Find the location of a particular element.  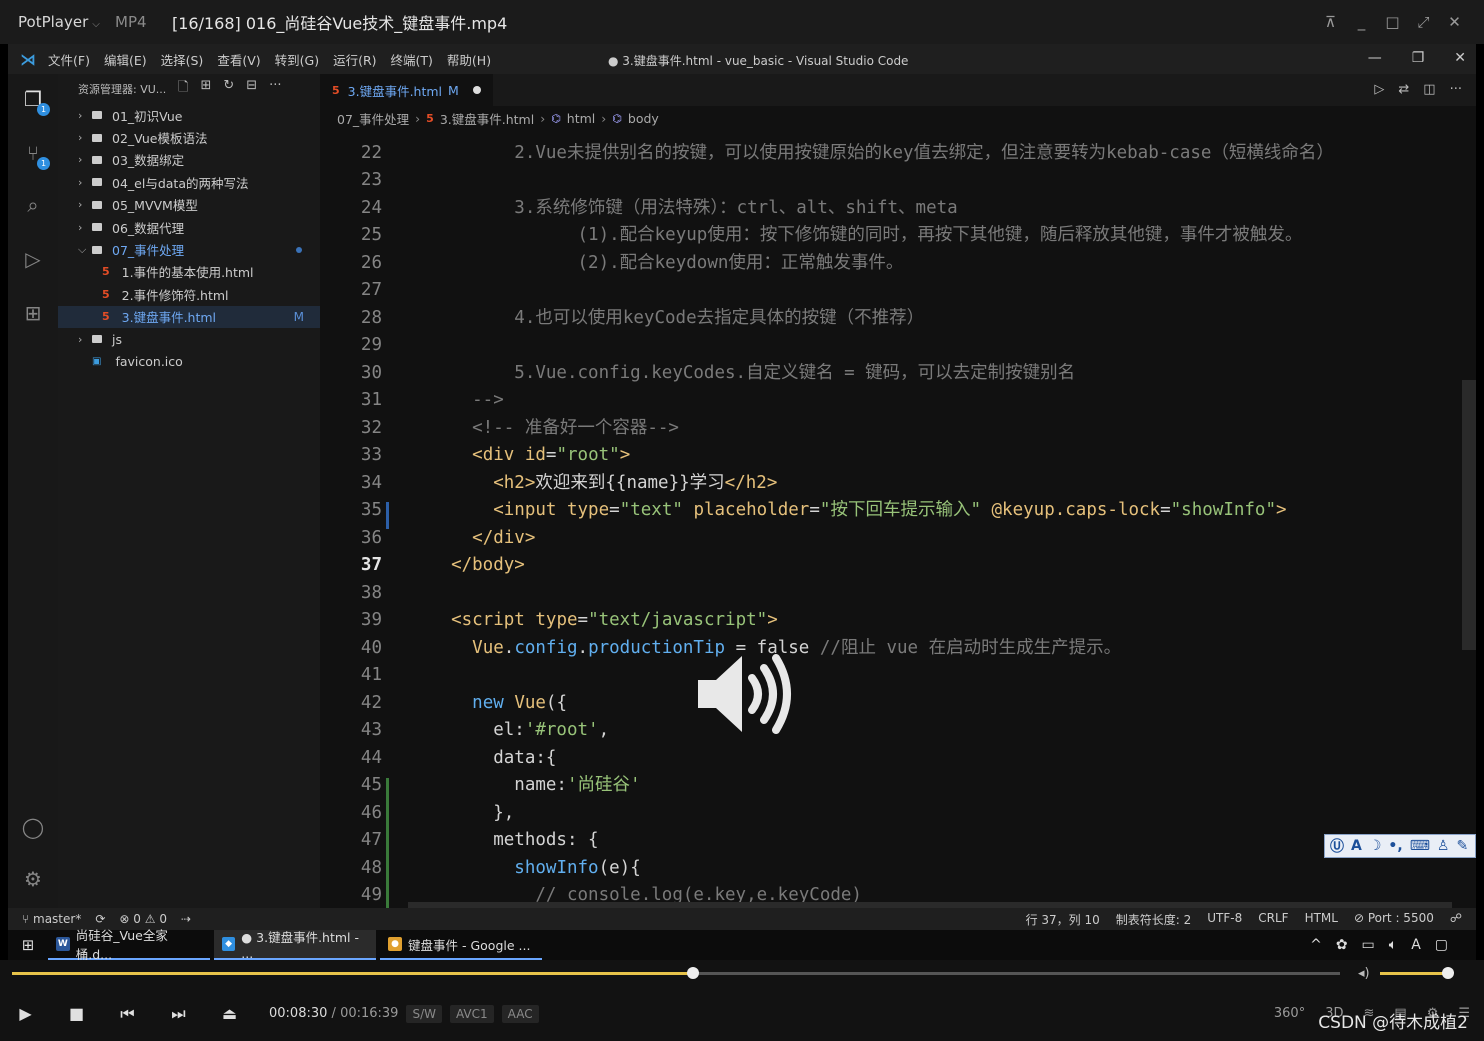

line-number: 47 is located at coordinates (371, 840).